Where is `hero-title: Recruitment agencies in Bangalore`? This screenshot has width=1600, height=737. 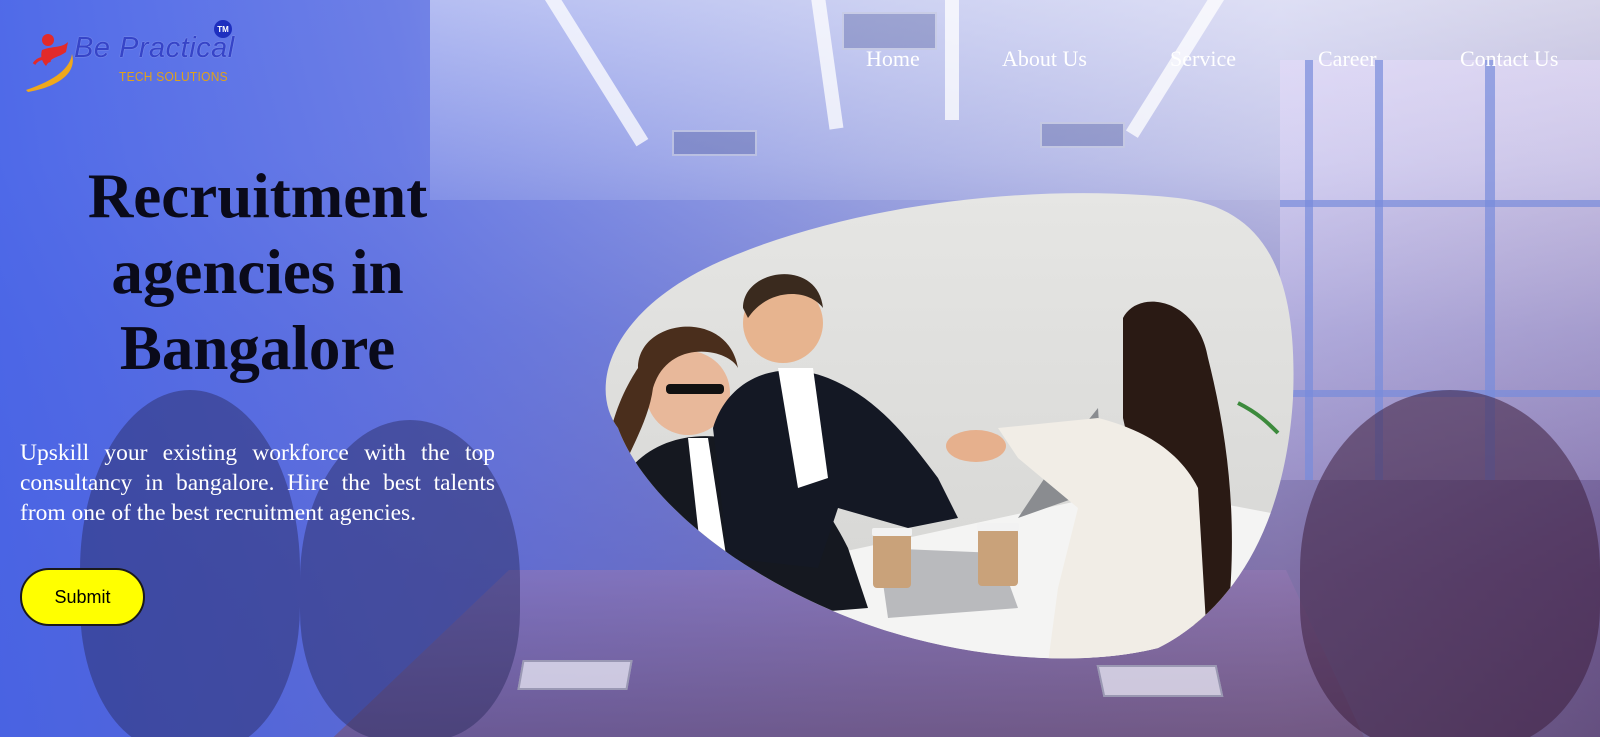
hero-title: Recruitment agencies in Bangalore is located at coordinates (257, 272).